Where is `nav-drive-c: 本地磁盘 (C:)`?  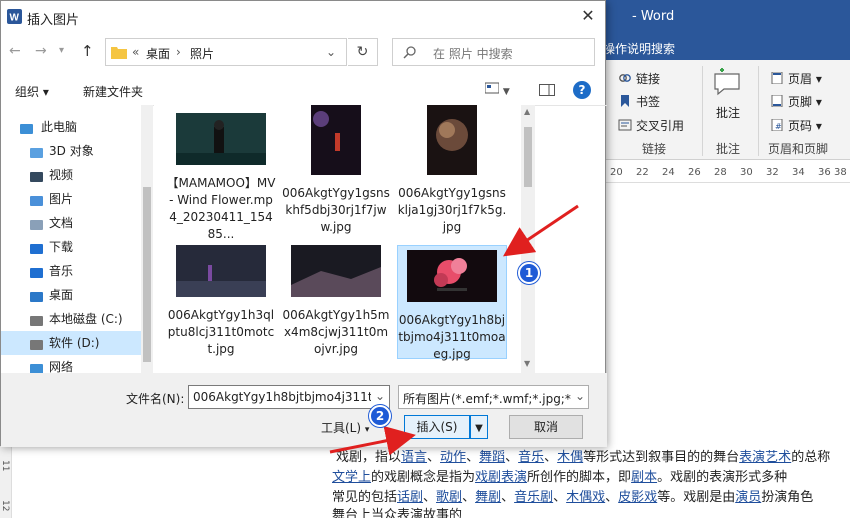
nav-drive-c: 本地磁盘 (C:) is located at coordinates (76, 319).